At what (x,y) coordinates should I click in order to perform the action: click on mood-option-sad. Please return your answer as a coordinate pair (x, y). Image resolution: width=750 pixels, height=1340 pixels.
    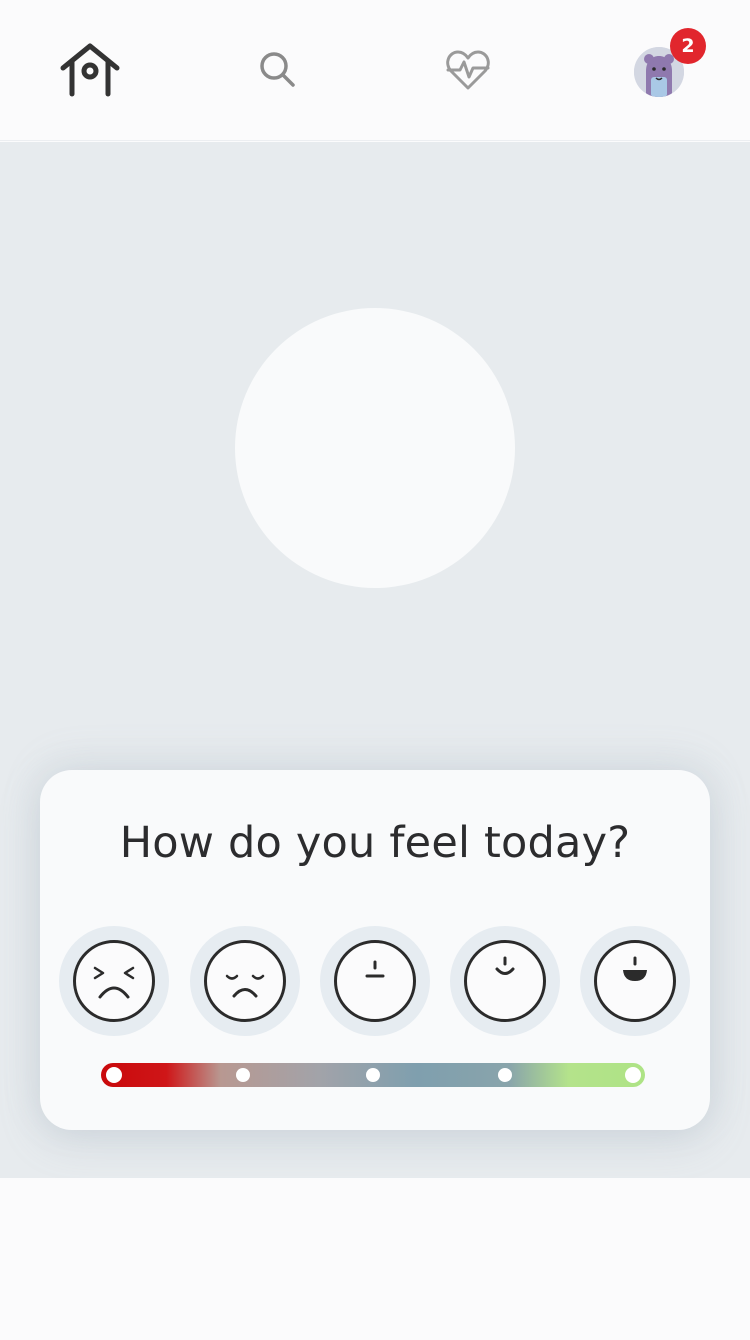
    Looking at the image, I should click on (245, 981).